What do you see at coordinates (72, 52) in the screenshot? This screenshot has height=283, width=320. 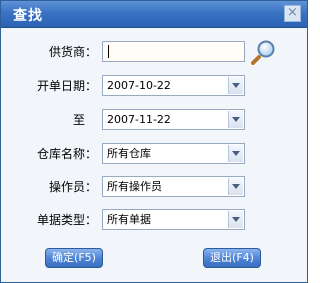 I see `supplier-label: 供货商：` at bounding box center [72, 52].